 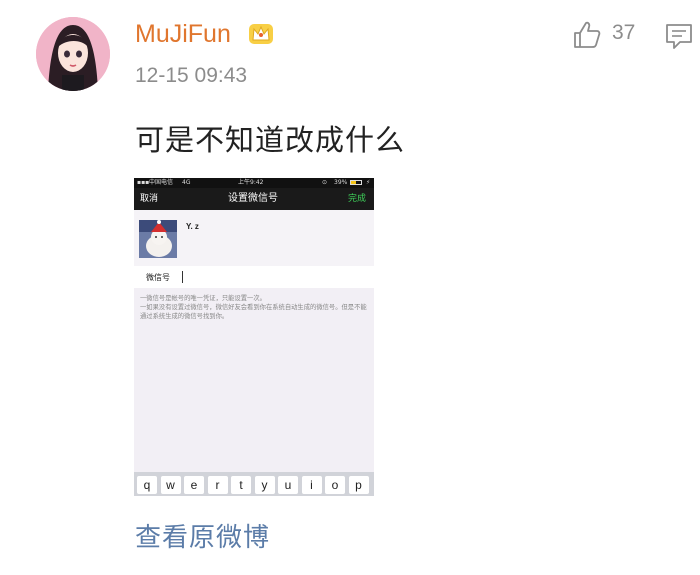 I want to click on like-count: 37, so click(x=624, y=32).